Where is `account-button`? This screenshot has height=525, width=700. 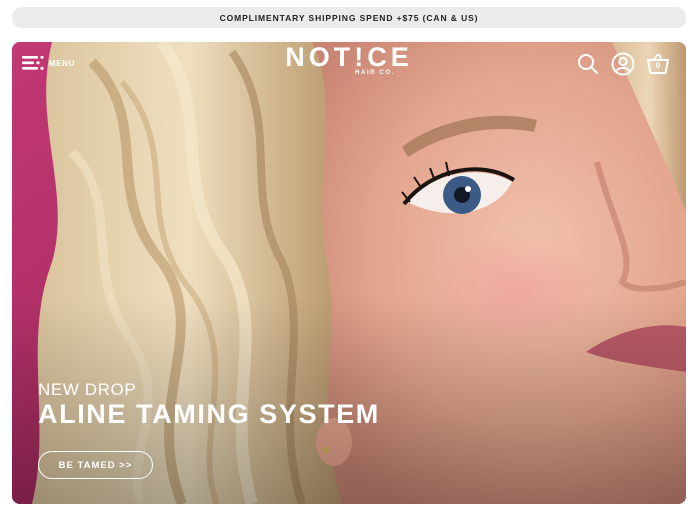
account-button is located at coordinates (623, 64).